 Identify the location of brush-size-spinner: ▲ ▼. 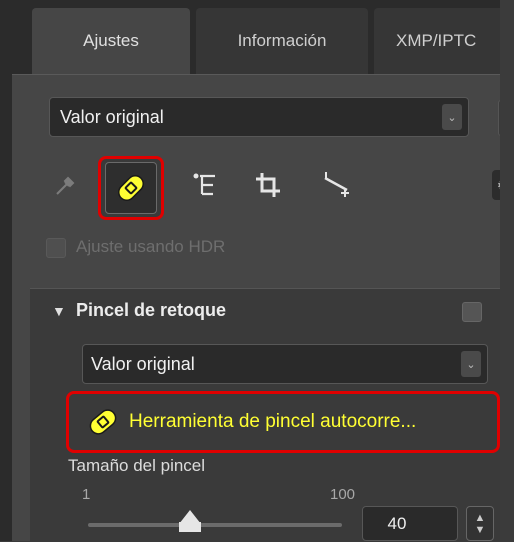
(480, 523).